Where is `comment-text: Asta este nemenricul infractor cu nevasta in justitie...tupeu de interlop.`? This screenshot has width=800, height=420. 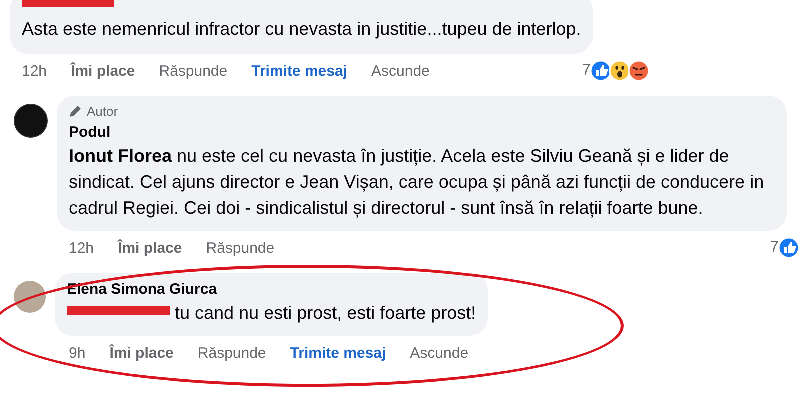 comment-text: Asta este nemenricul infractor cu nevasta in justitie...tupeu de interlop. is located at coordinates (302, 29).